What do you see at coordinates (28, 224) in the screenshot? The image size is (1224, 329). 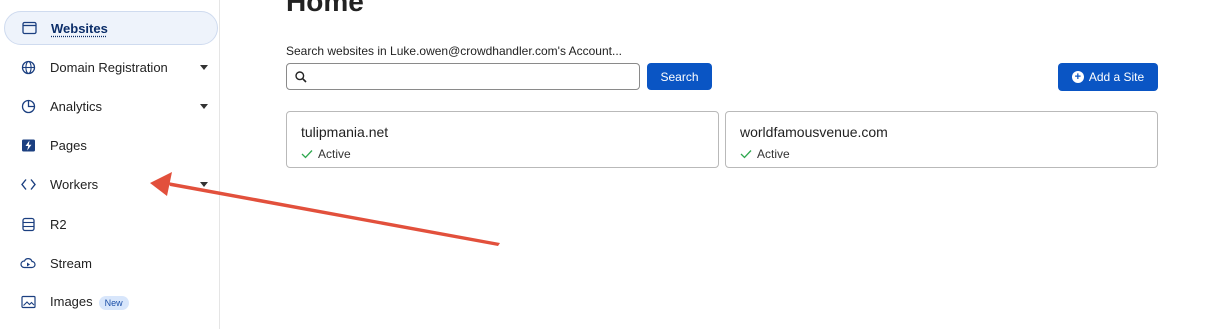 I see `database-icon` at bounding box center [28, 224].